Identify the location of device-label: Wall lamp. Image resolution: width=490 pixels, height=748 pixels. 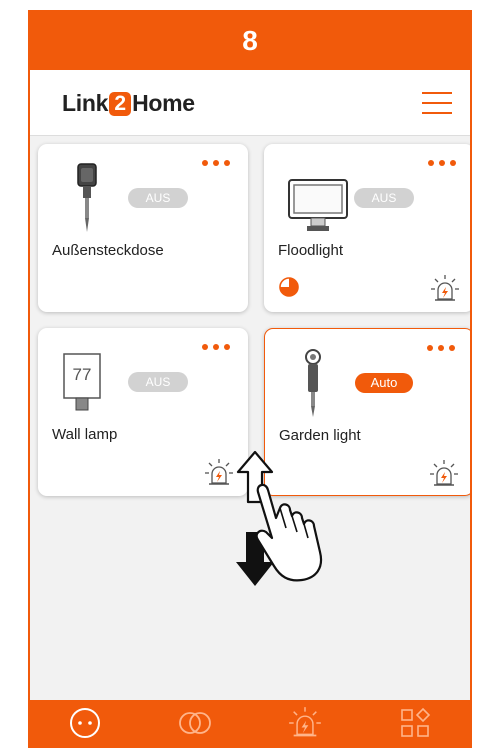
(85, 434).